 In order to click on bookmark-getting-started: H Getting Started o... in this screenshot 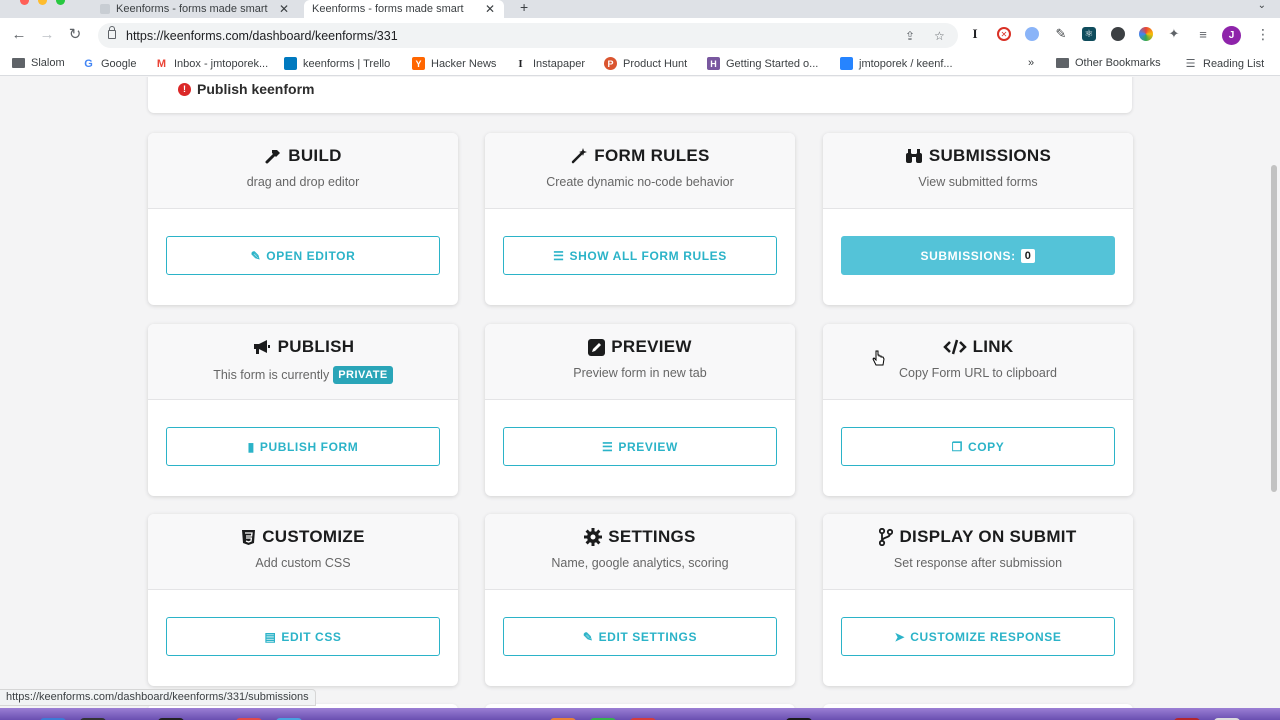, I will do `click(762, 63)`.